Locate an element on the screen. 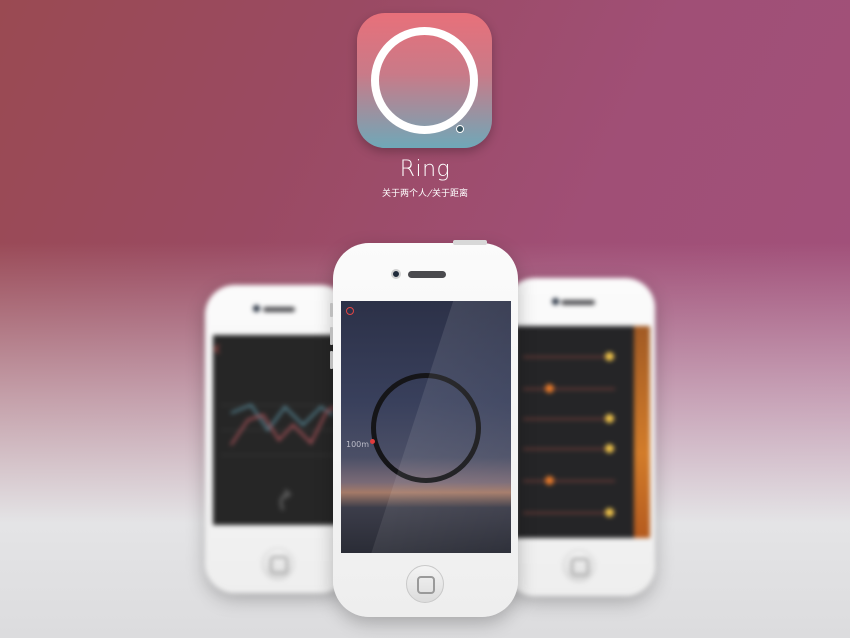 The image size is (850, 638). phone-left-screen is located at coordinates (278, 430).